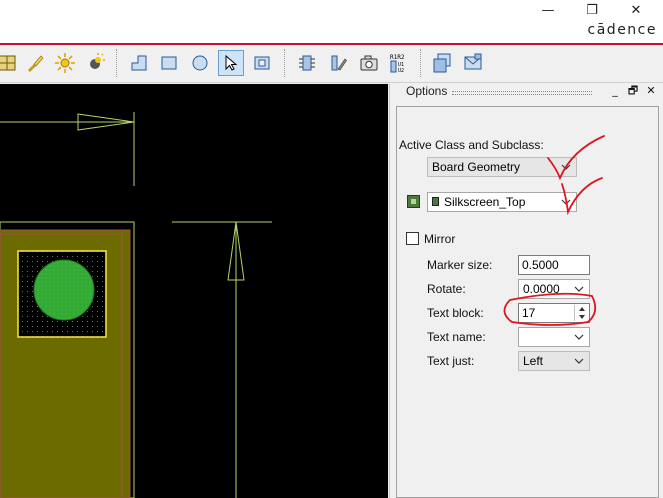  Describe the element at coordinates (550, 309) in the screenshot. I see `red-highlight-annotation` at that location.